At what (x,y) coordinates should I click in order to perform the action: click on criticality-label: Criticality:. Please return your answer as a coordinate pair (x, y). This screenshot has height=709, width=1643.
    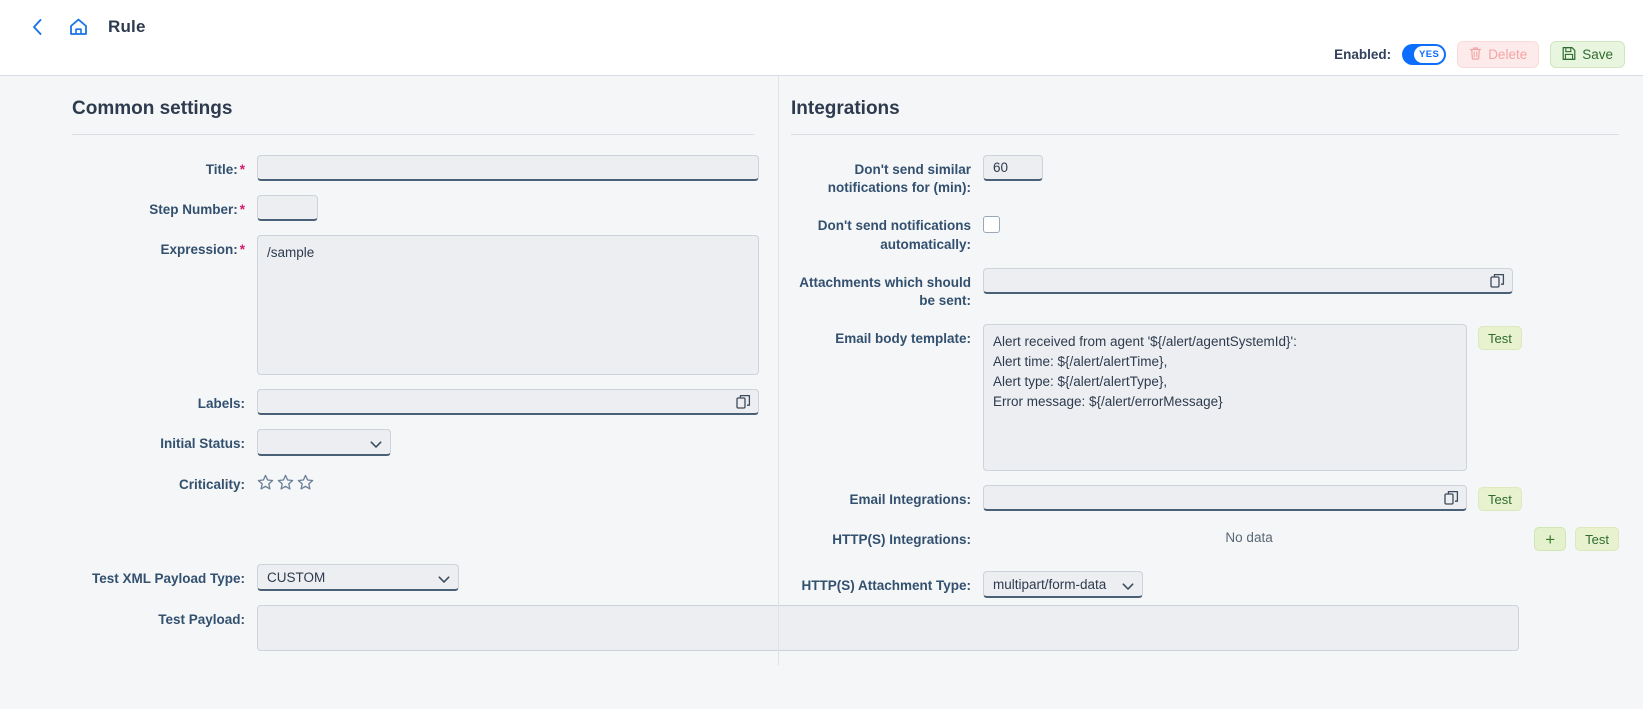
    Looking at the image, I should click on (211, 484).